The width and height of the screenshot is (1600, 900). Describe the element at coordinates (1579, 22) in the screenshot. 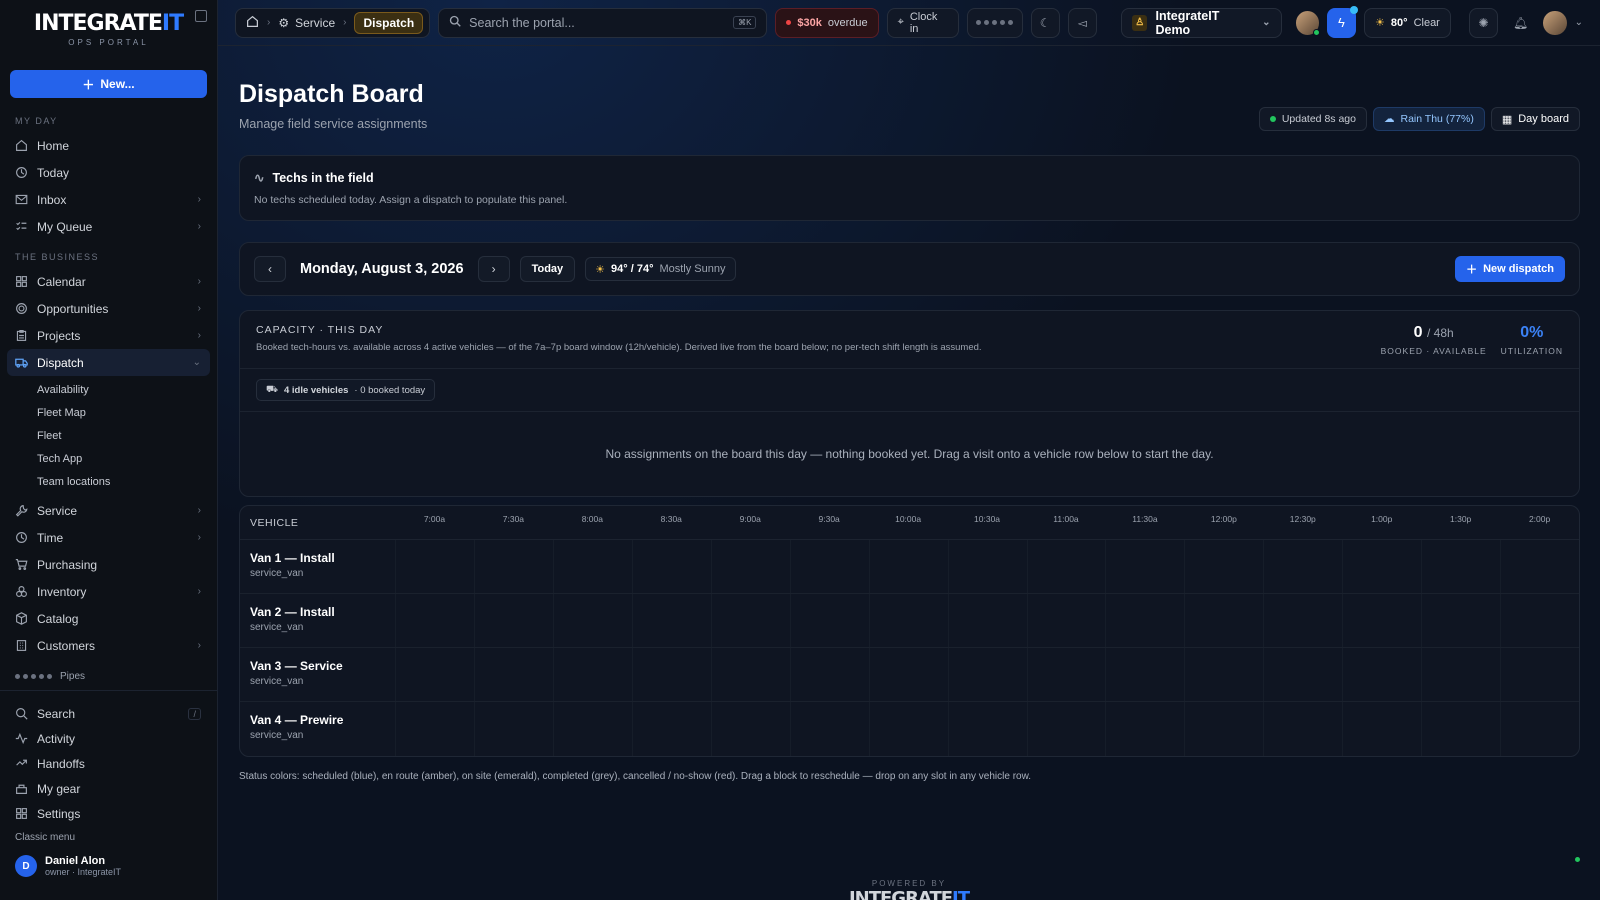

I see `chevron-down-icon: ⌄` at that location.